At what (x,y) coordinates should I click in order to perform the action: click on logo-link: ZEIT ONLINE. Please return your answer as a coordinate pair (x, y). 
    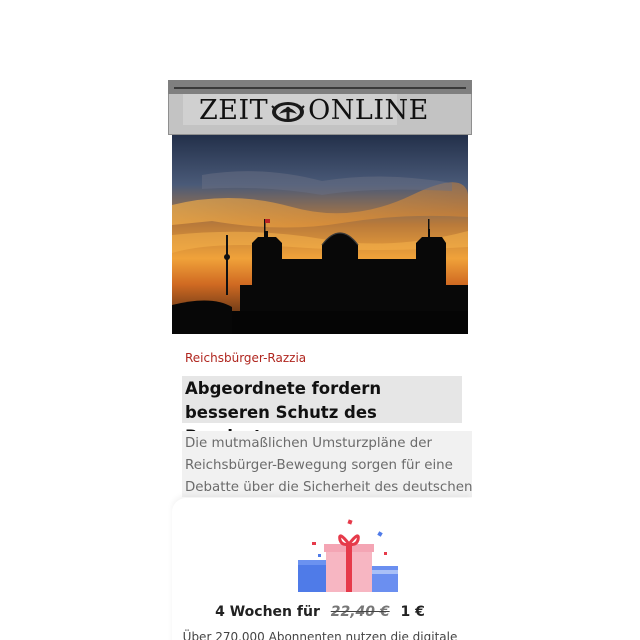
    Looking at the image, I should click on (305, 109).